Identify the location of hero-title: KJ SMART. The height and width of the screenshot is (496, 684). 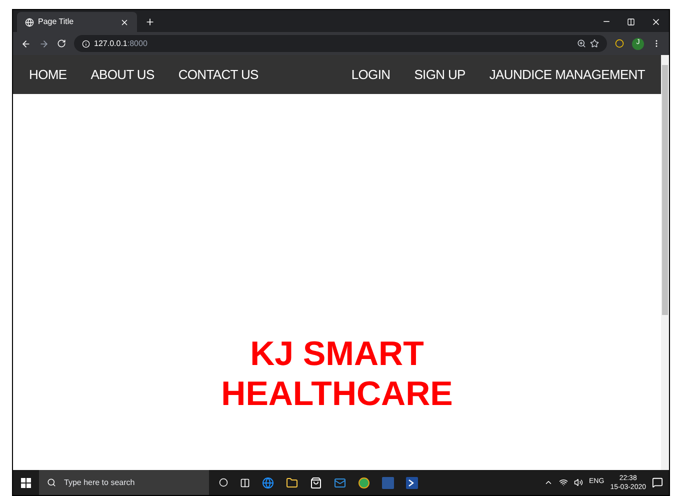
(337, 354).